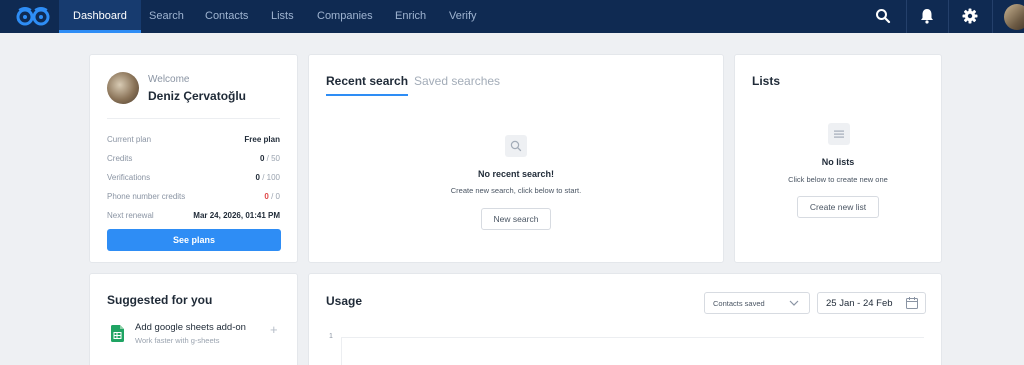  Describe the element at coordinates (632, 337) in the screenshot. I see `chart-gridline` at that location.